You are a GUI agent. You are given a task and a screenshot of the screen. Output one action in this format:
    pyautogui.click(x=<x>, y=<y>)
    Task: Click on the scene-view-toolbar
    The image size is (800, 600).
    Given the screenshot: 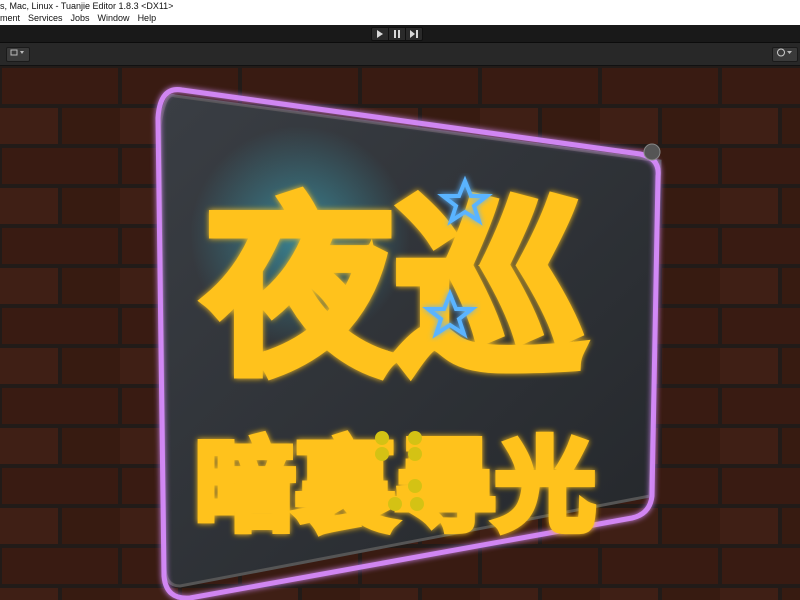 What is the action you would take?
    pyautogui.click(x=400, y=54)
    